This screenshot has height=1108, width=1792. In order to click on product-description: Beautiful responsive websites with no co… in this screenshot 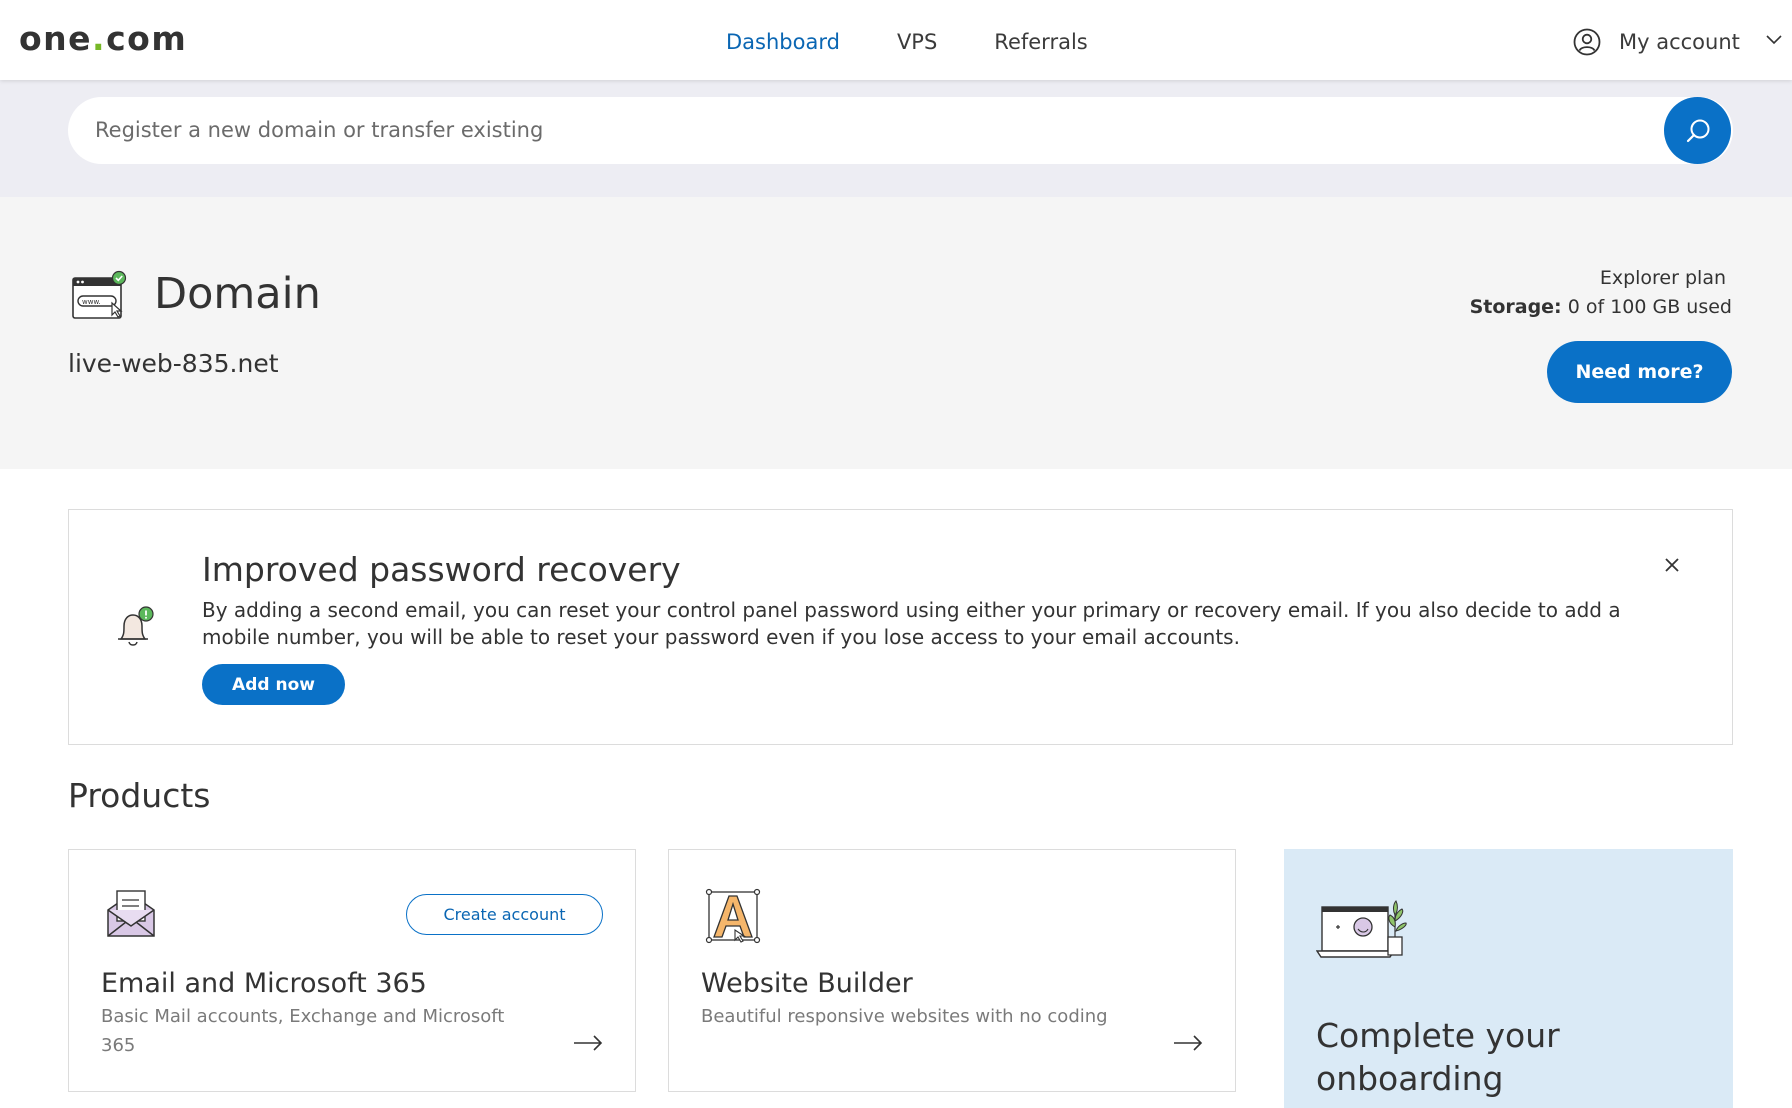, I will do `click(904, 1016)`.